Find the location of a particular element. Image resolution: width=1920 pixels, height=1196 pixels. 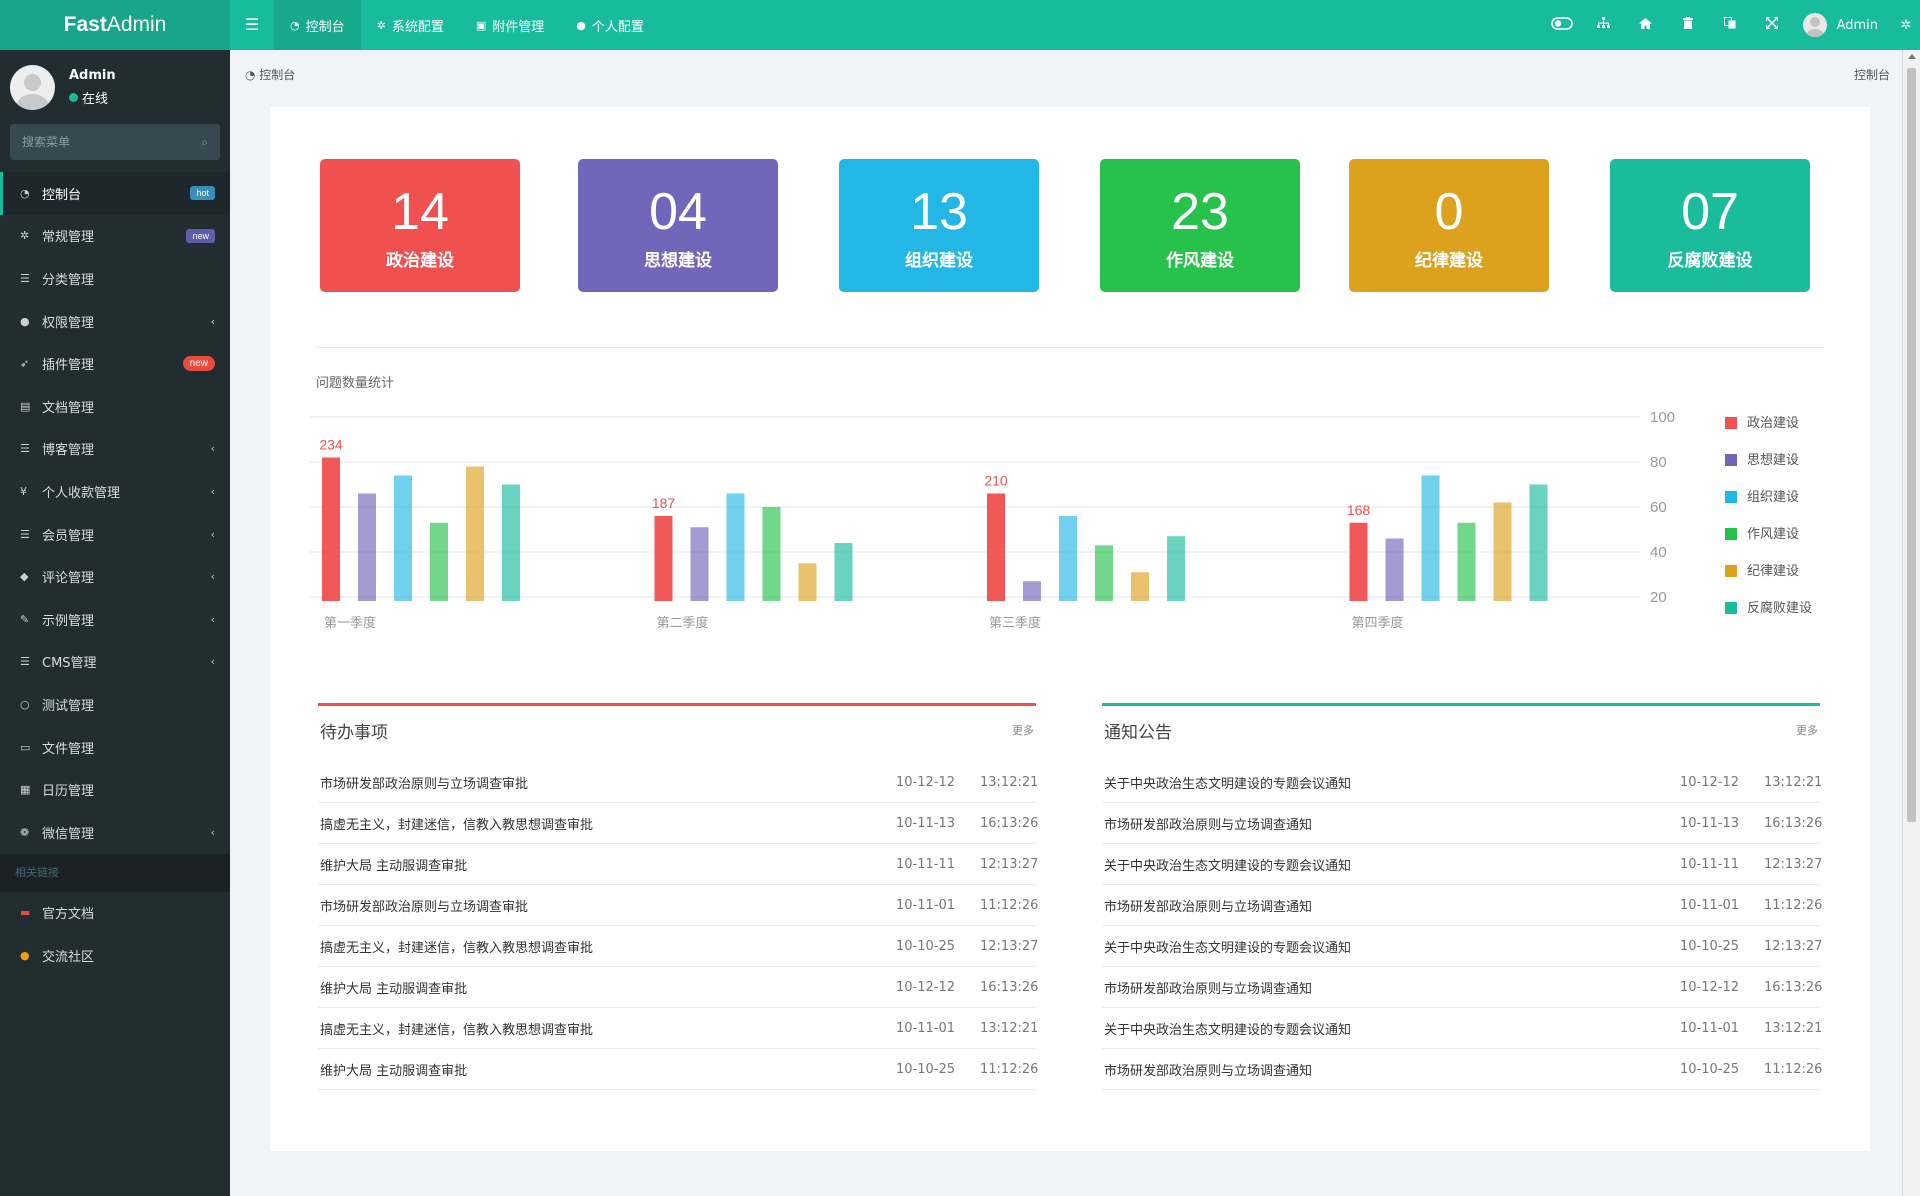

sitemap-icon is located at coordinates (1604, 25).